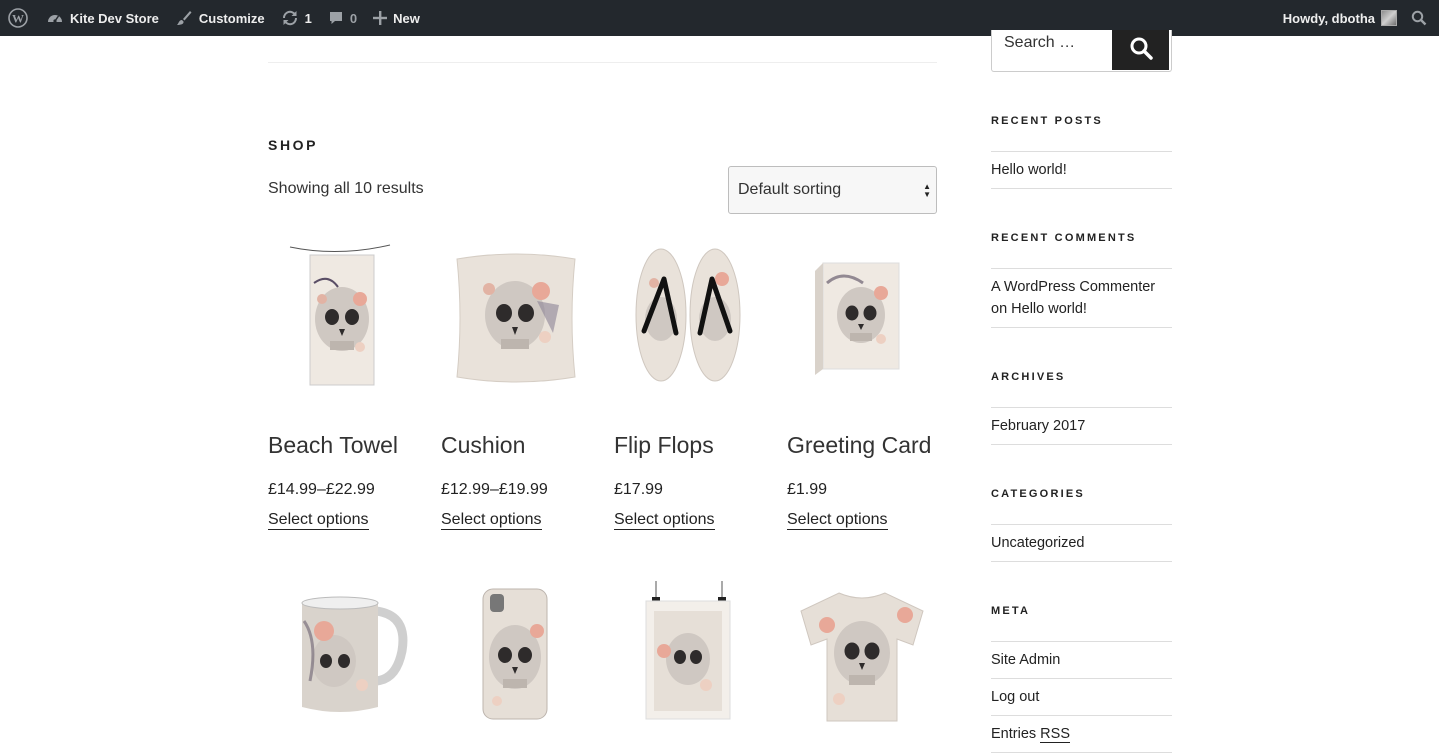 Image resolution: width=1439 pixels, height=756 pixels. Describe the element at coordinates (1049, 309) in the screenshot. I see `comment-post-link: Hello world!` at that location.